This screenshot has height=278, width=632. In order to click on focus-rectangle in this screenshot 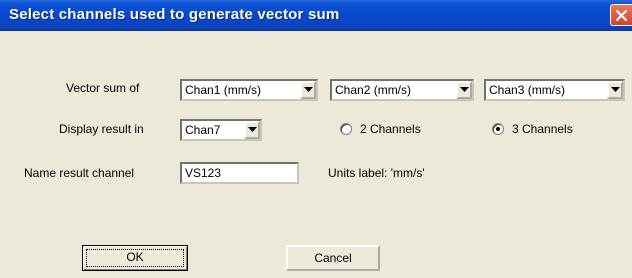, I will do `click(135, 258)`.